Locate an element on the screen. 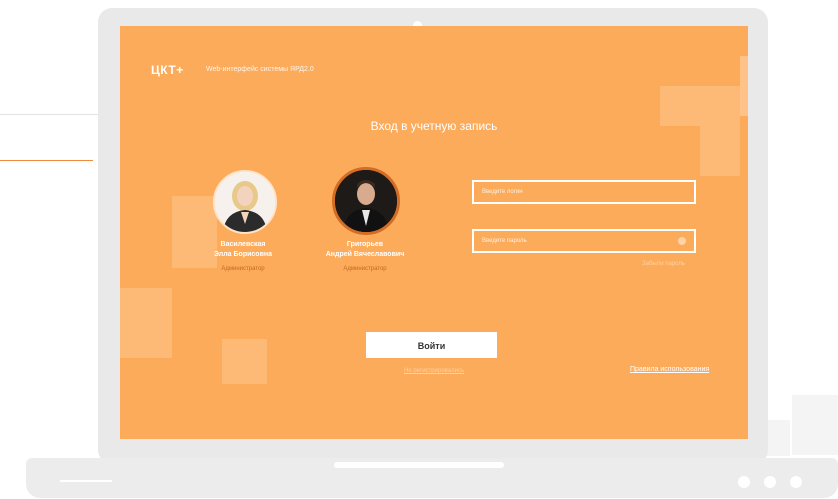  background-square is located at coordinates (815, 425).